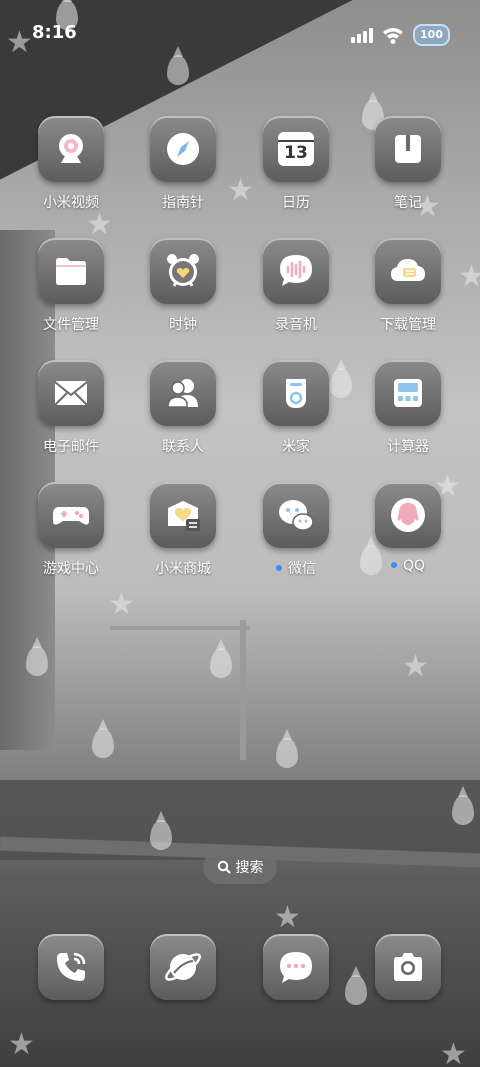  What do you see at coordinates (71, 164) in the screenshot?
I see `app-xiaomi-video: 小米视频` at bounding box center [71, 164].